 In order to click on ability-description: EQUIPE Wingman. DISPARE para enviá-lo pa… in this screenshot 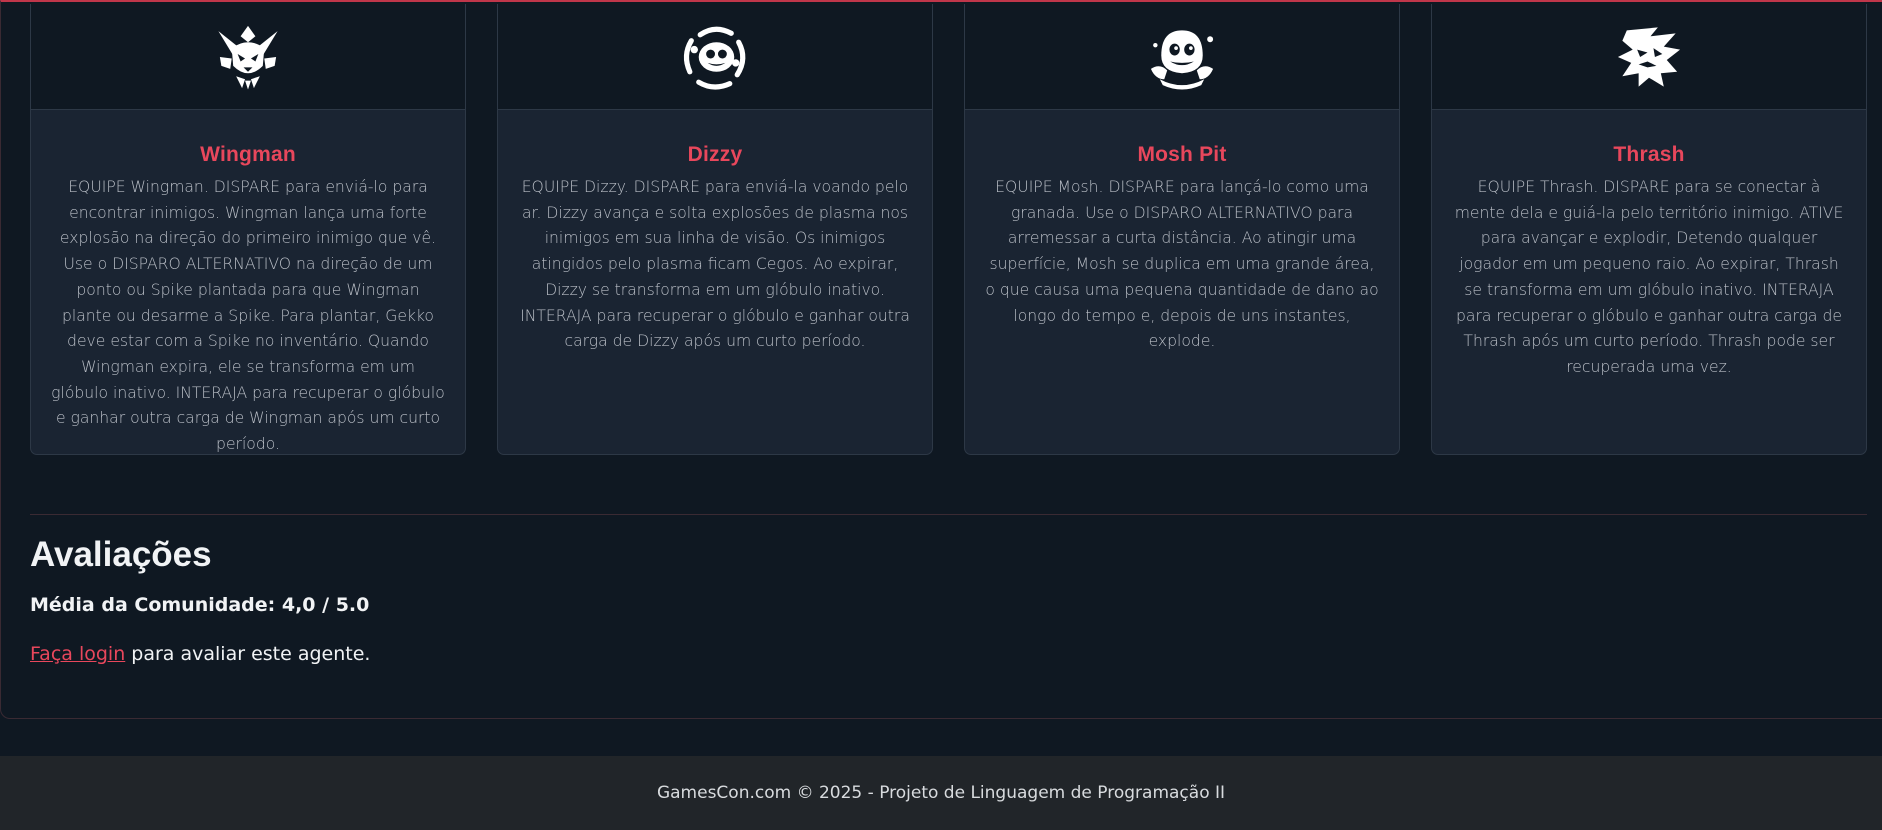, I will do `click(248, 316)`.